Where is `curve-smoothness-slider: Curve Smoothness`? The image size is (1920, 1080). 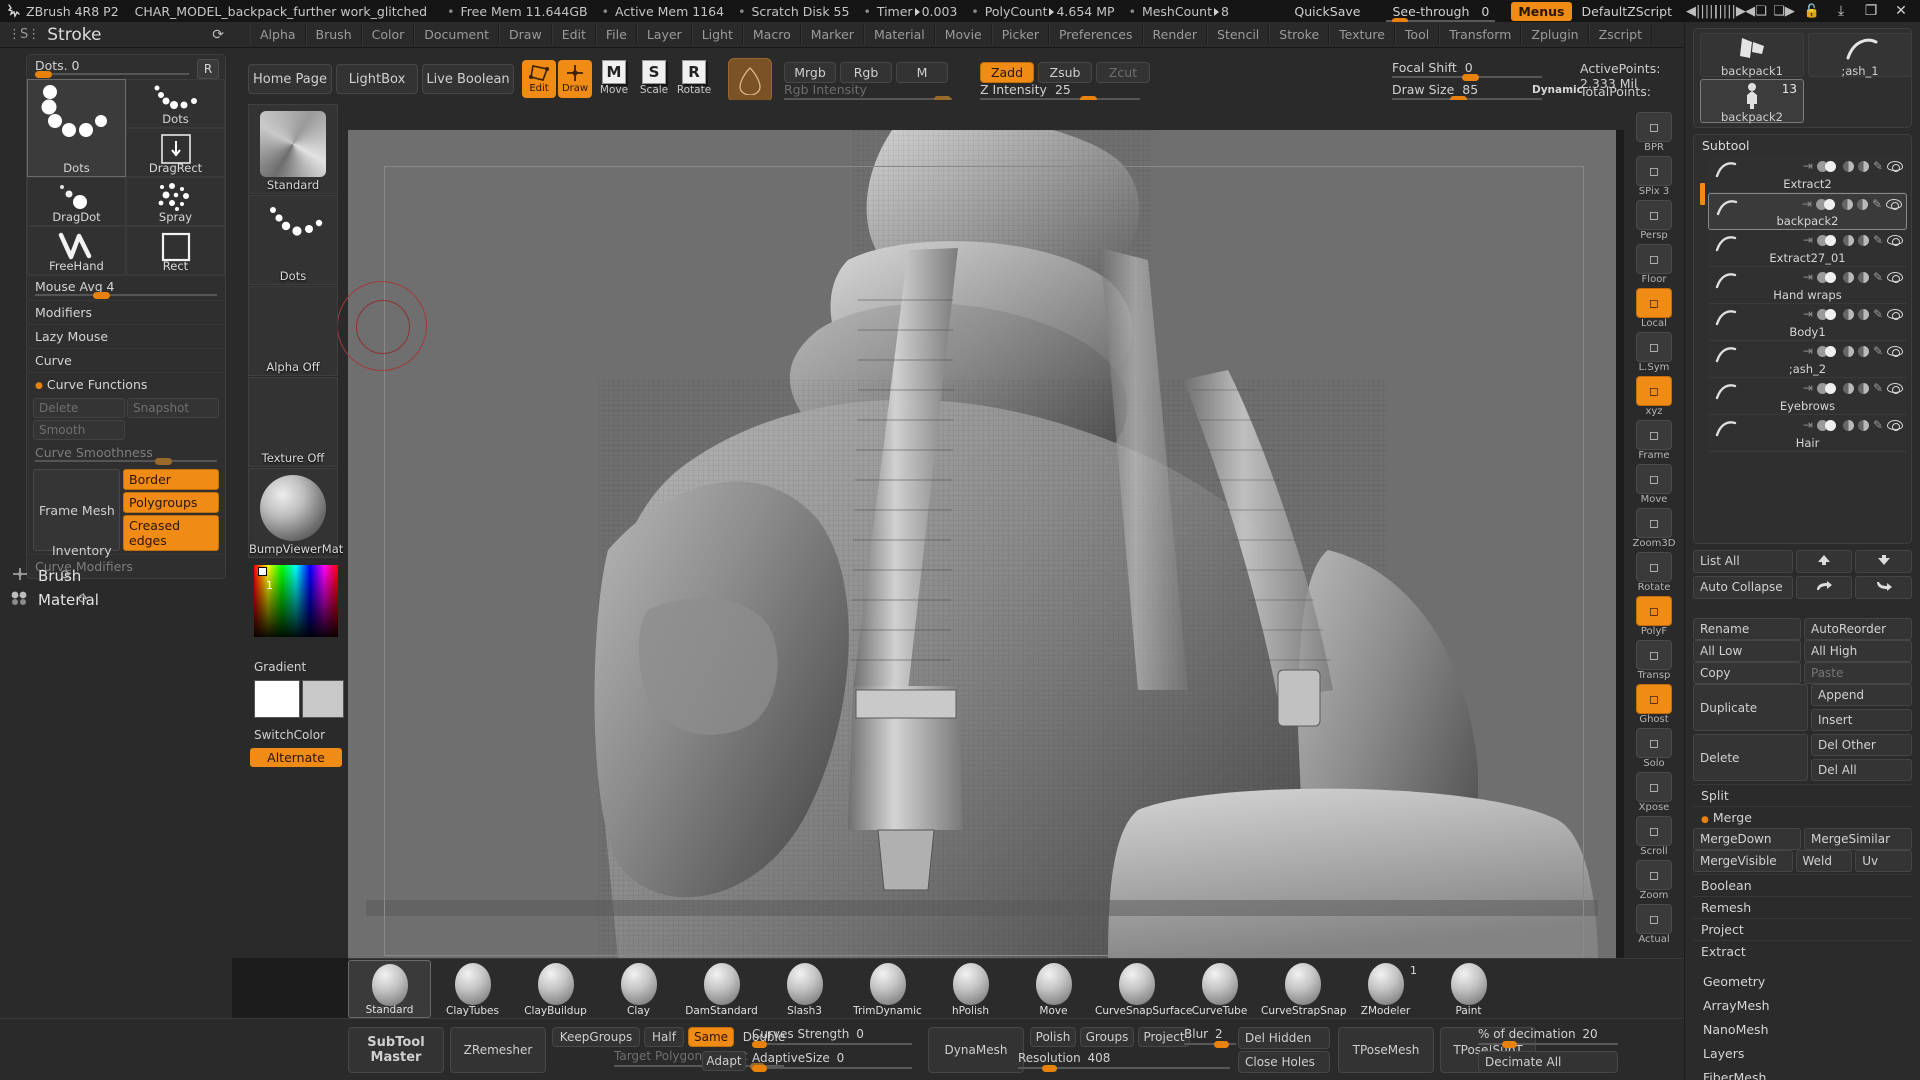
curve-smoothness-slider: Curve Smoothness is located at coordinates (126, 454).